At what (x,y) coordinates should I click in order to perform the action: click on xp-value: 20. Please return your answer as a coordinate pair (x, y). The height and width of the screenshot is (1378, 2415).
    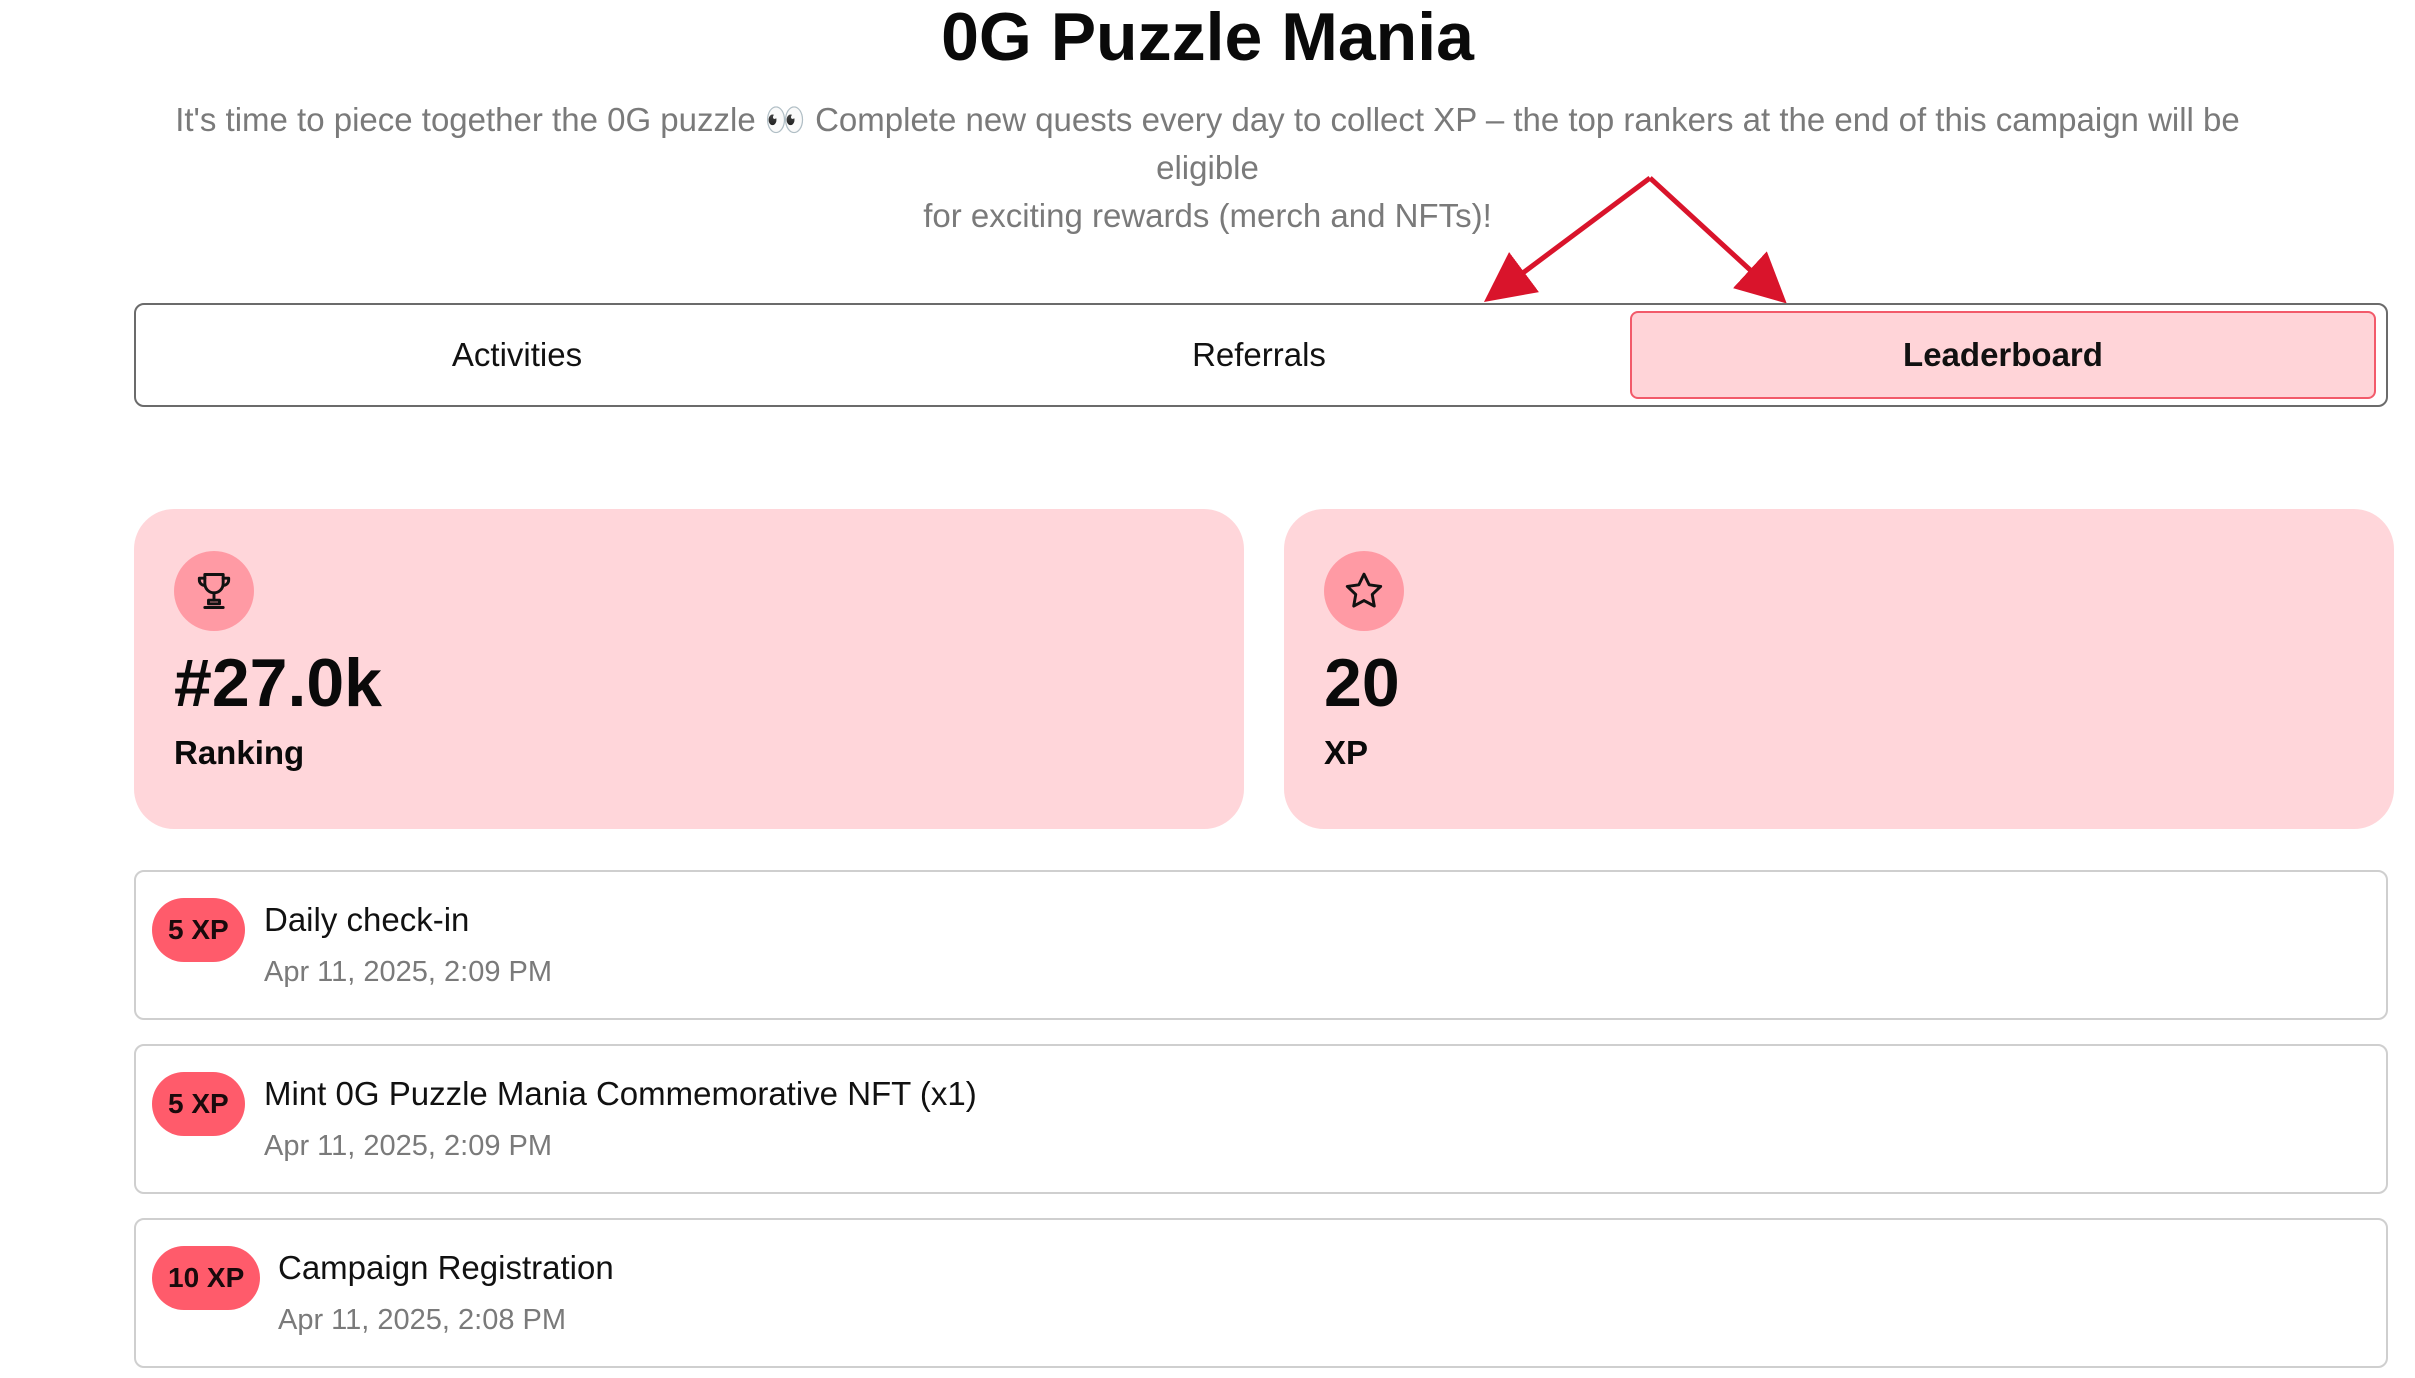
    Looking at the image, I should click on (1362, 683).